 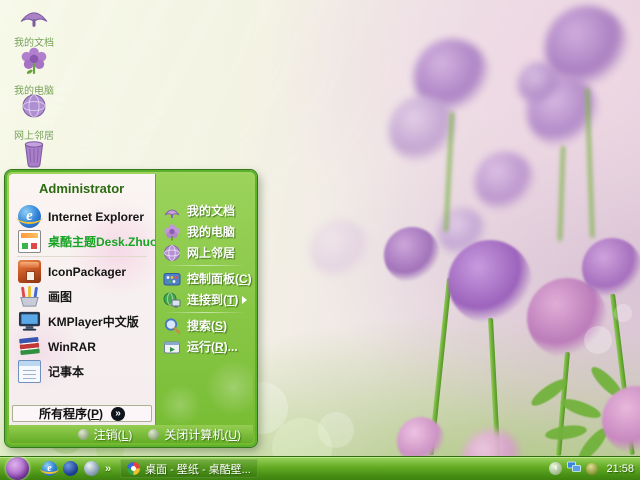 What do you see at coordinates (82, 188) in the screenshot?
I see `user-name: Administrator` at bounding box center [82, 188].